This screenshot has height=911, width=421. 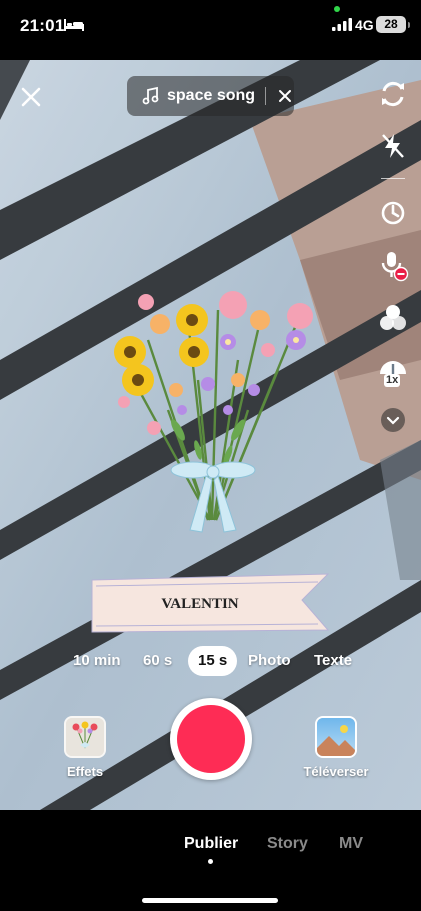 What do you see at coordinates (150, 95) in the screenshot?
I see `music-note-icon` at bounding box center [150, 95].